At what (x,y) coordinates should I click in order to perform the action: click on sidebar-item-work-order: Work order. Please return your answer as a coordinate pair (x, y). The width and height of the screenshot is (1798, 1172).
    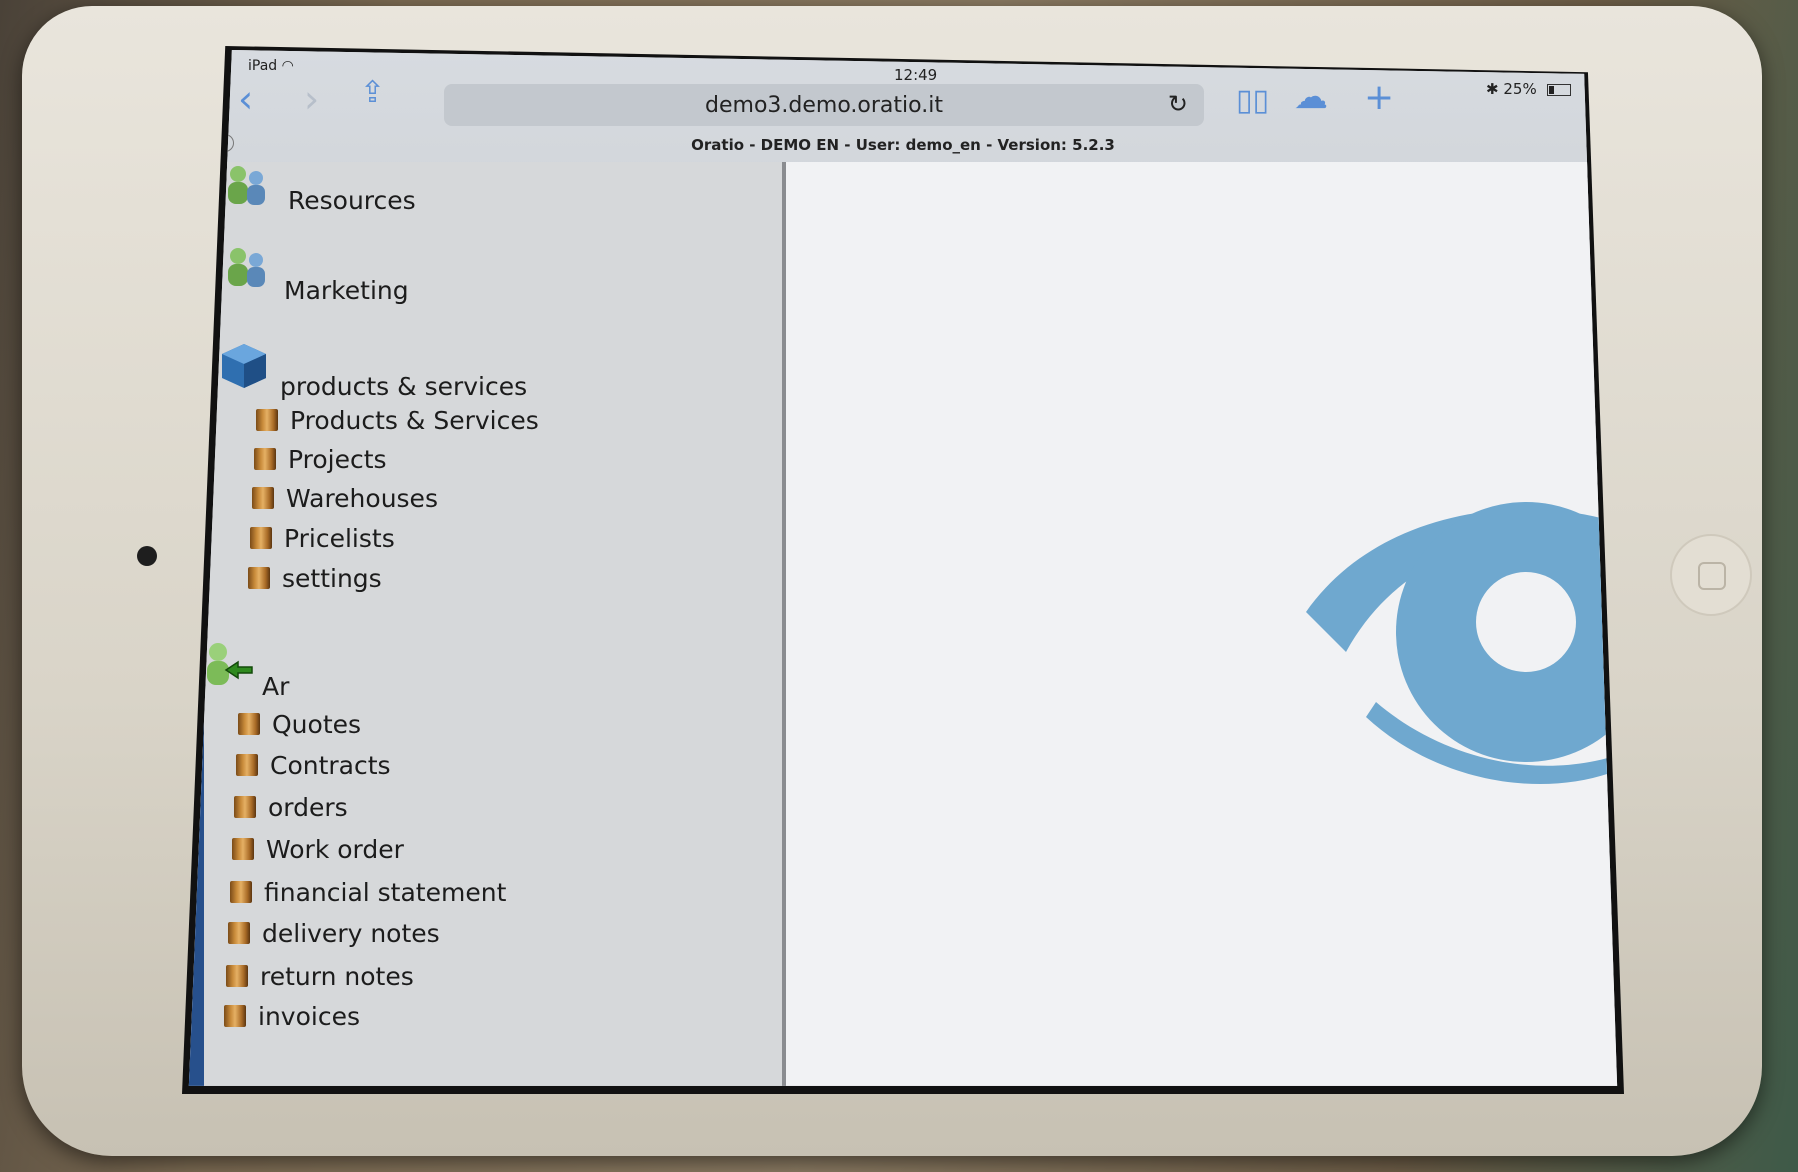
    Looking at the image, I should click on (318, 849).